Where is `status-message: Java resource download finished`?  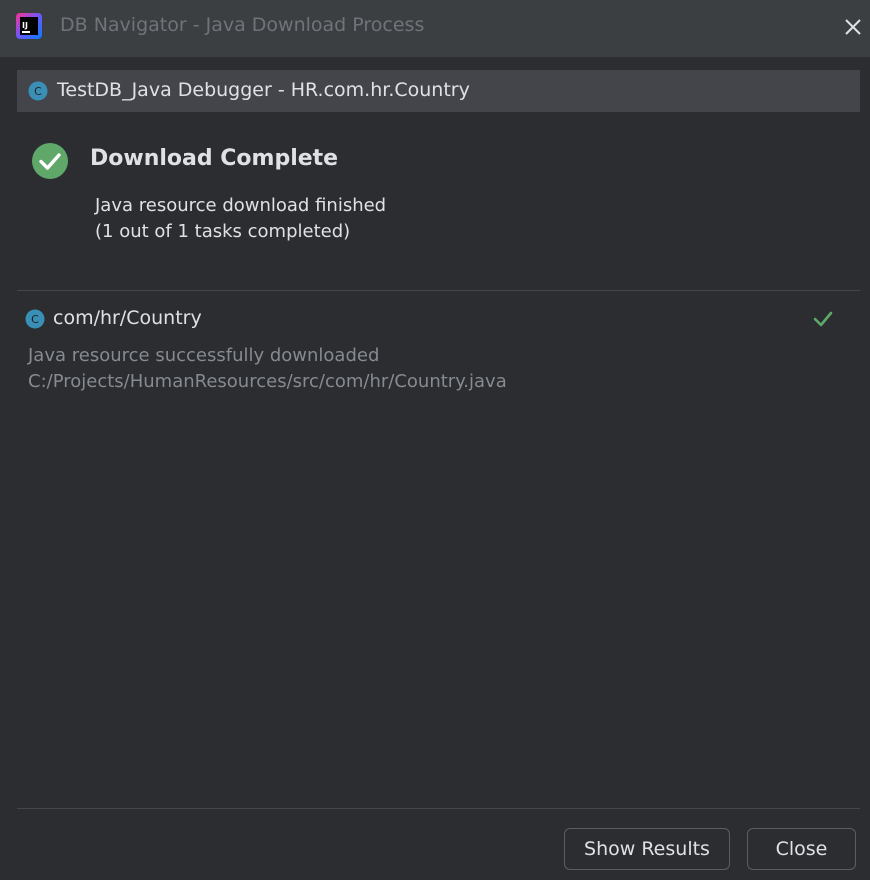
status-message: Java resource download finished is located at coordinates (241, 205).